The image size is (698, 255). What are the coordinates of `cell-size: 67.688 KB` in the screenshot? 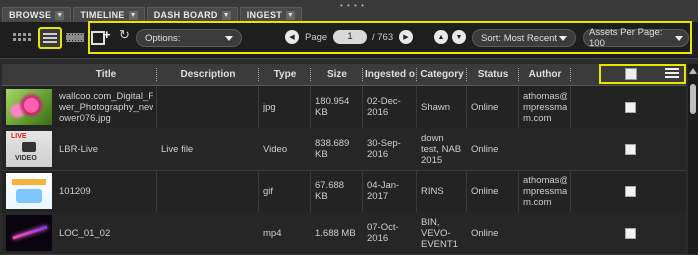 It's located at (337, 191).